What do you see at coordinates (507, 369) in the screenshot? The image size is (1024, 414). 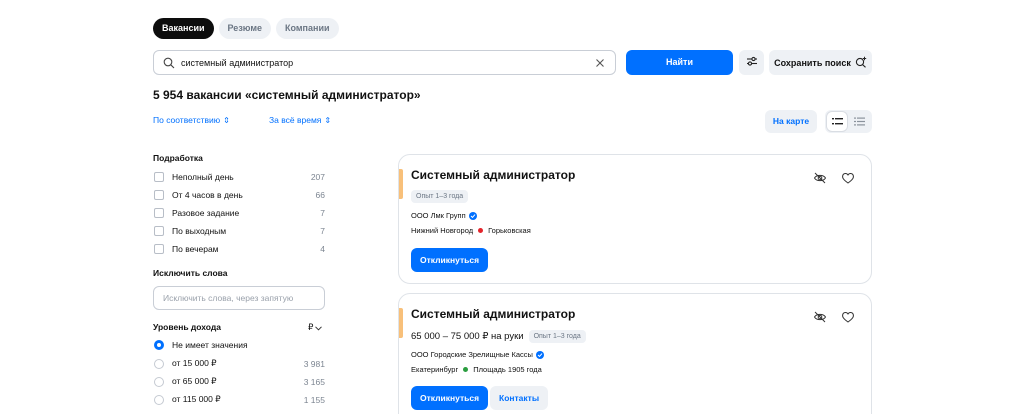 I see `metro-station: Площадь 1905 года` at bounding box center [507, 369].